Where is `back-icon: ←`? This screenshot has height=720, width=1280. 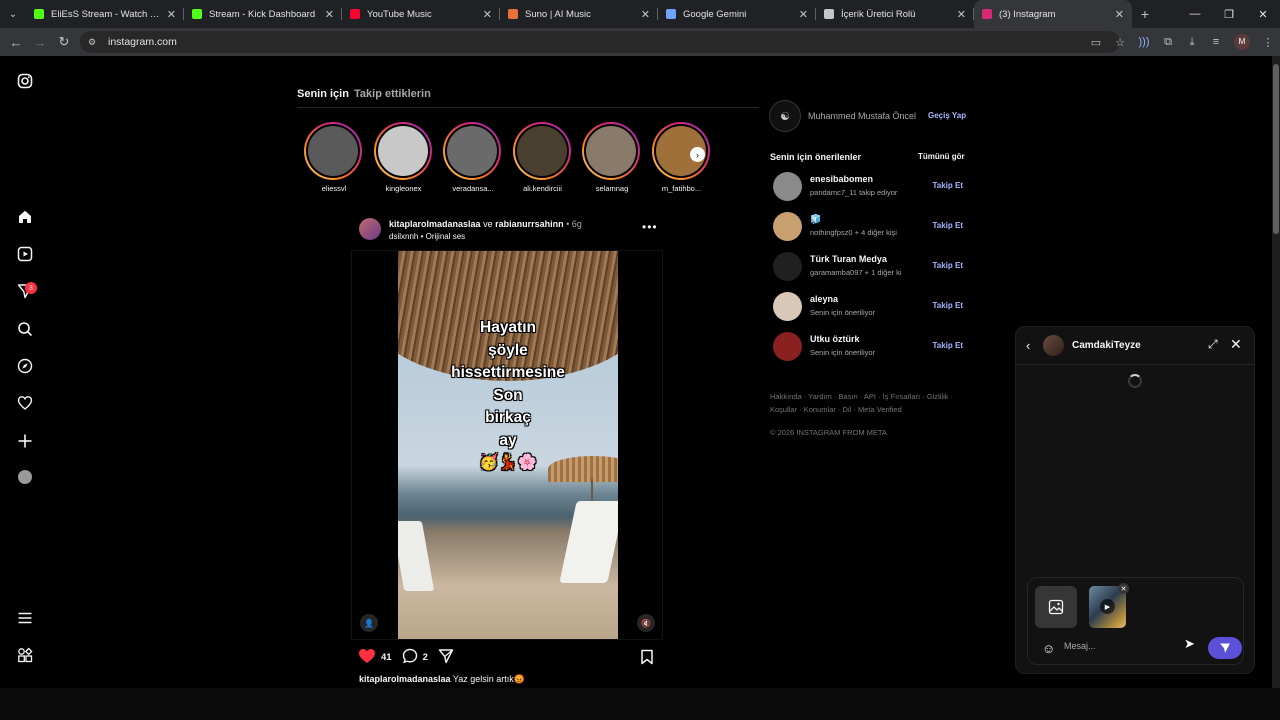 back-icon: ← is located at coordinates (16, 42).